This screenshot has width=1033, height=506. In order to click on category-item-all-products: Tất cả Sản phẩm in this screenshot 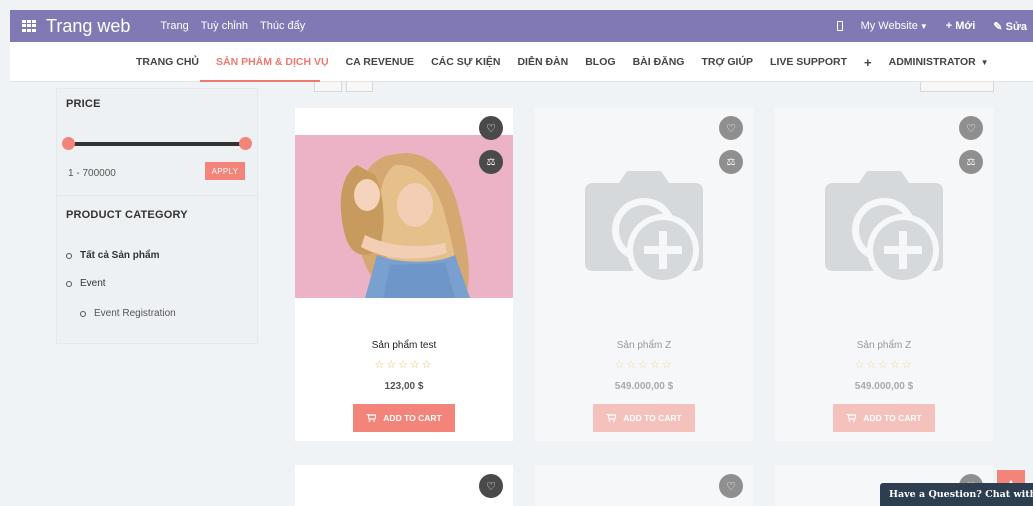, I will do `click(112, 255)`.